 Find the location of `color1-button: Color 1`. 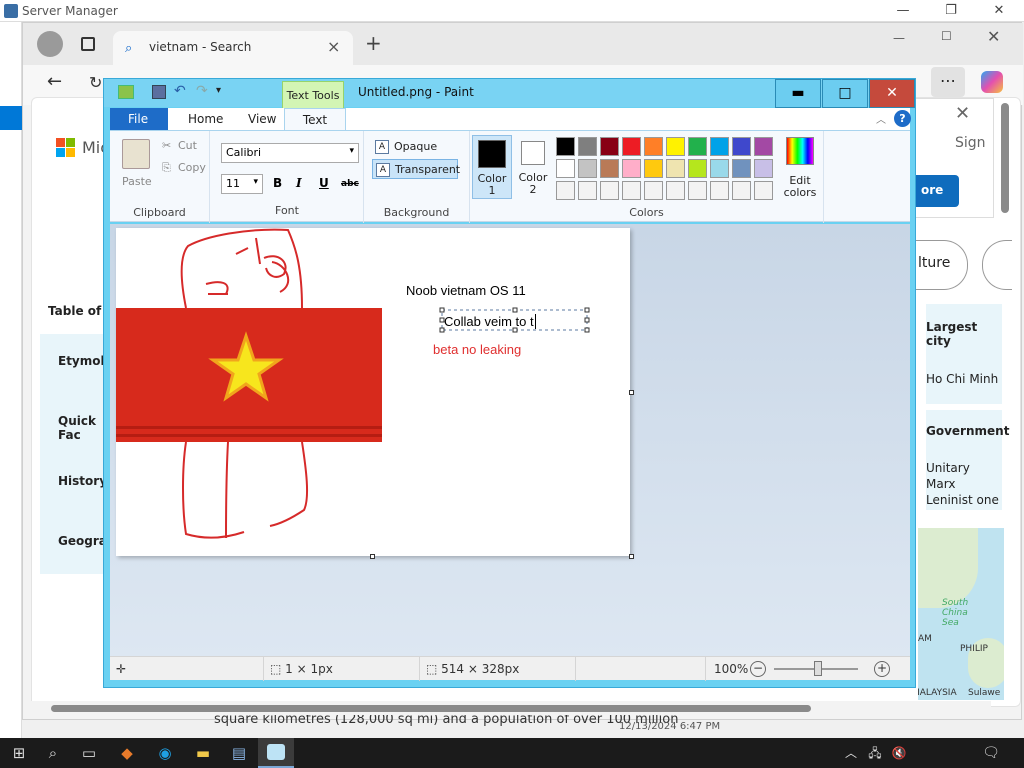

color1-button: Color 1 is located at coordinates (492, 167).